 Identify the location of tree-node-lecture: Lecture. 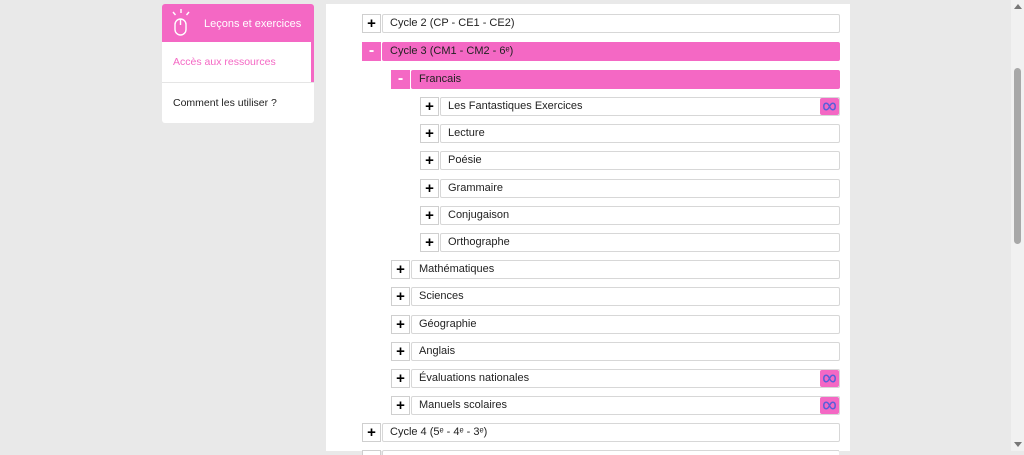
(640, 133).